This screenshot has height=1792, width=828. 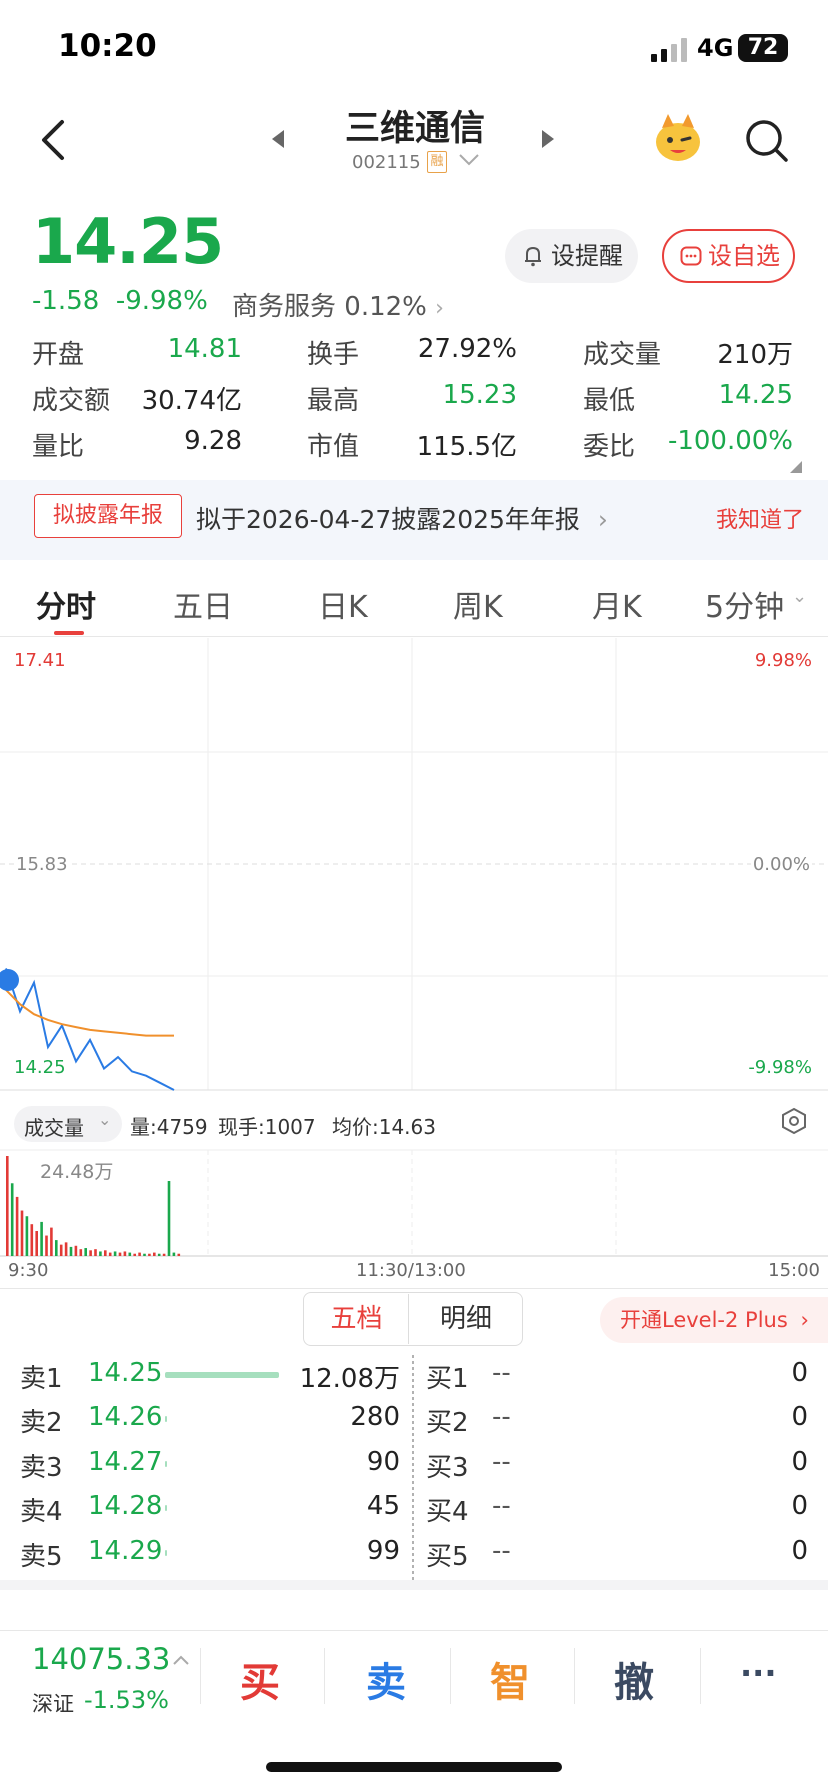 What do you see at coordinates (161, 301) in the screenshot?
I see `change-percent: -9.98%` at bounding box center [161, 301].